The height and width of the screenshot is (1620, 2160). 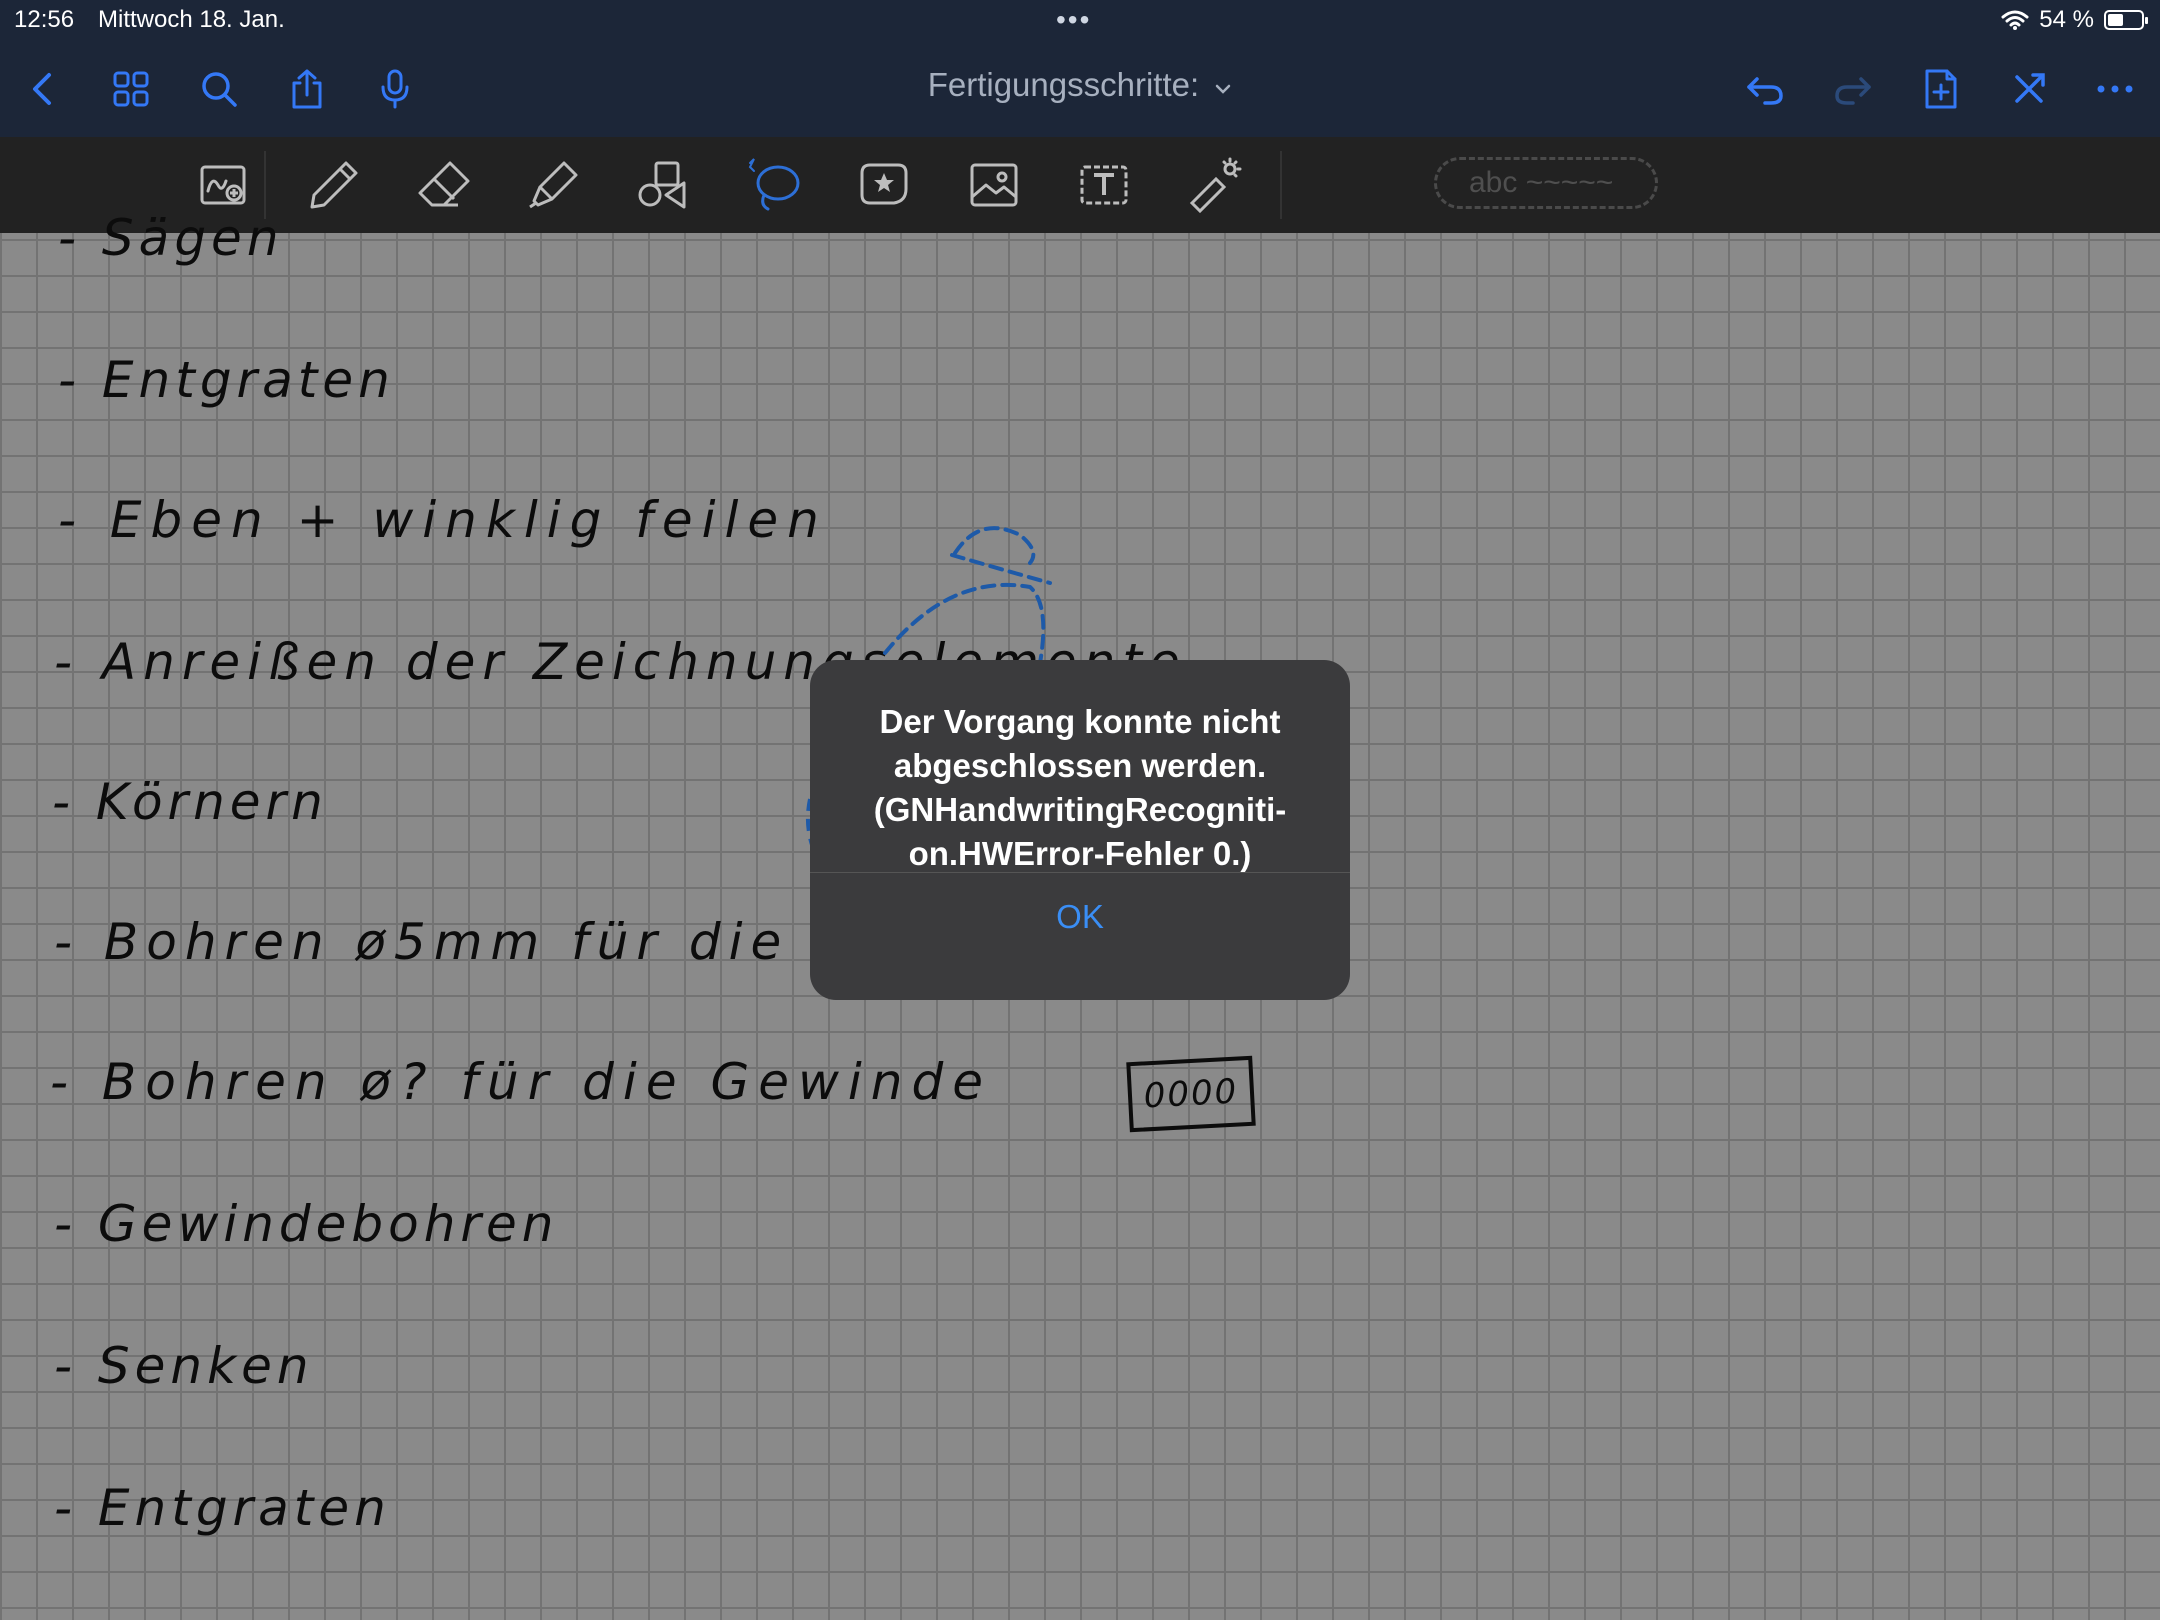 I want to click on zoom-window-icon, so click(x=223, y=185).